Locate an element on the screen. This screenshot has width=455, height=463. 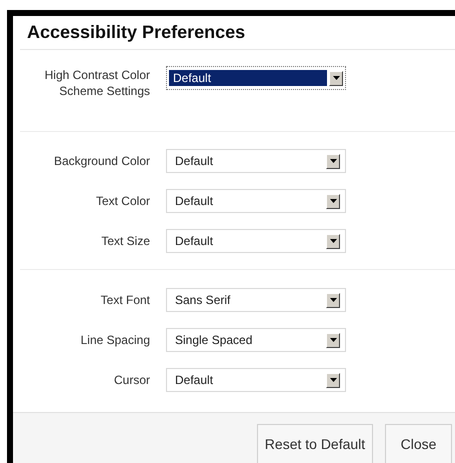
field-label: High Contrast Color Scheme Settings is located at coordinates (97, 83).